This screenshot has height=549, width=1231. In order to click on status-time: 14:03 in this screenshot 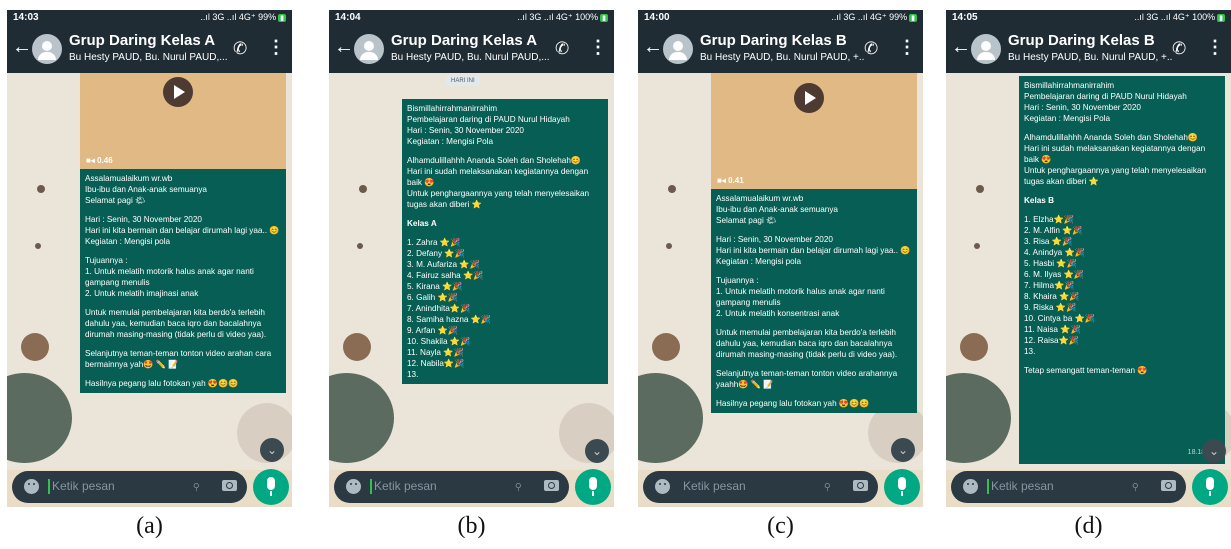, I will do `click(26, 17)`.